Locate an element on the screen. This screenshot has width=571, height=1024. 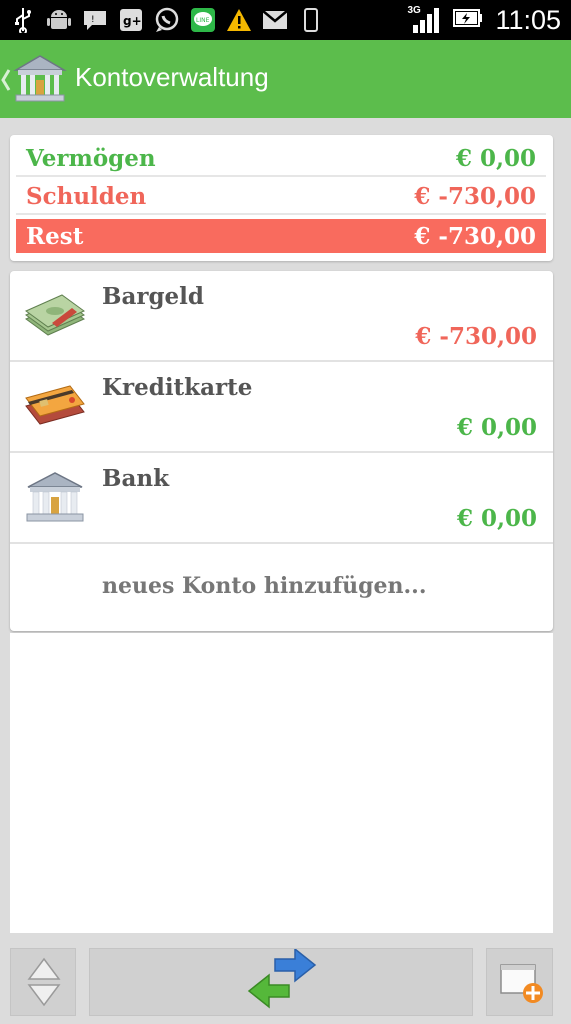
rest-row: Rest € -730,00 is located at coordinates (281, 236).